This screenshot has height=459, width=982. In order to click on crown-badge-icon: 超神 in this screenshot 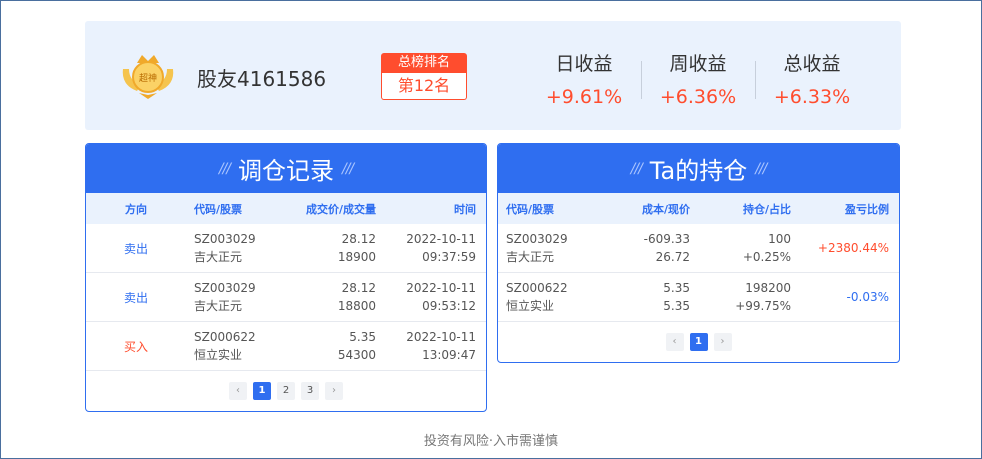, I will do `click(148, 77)`.